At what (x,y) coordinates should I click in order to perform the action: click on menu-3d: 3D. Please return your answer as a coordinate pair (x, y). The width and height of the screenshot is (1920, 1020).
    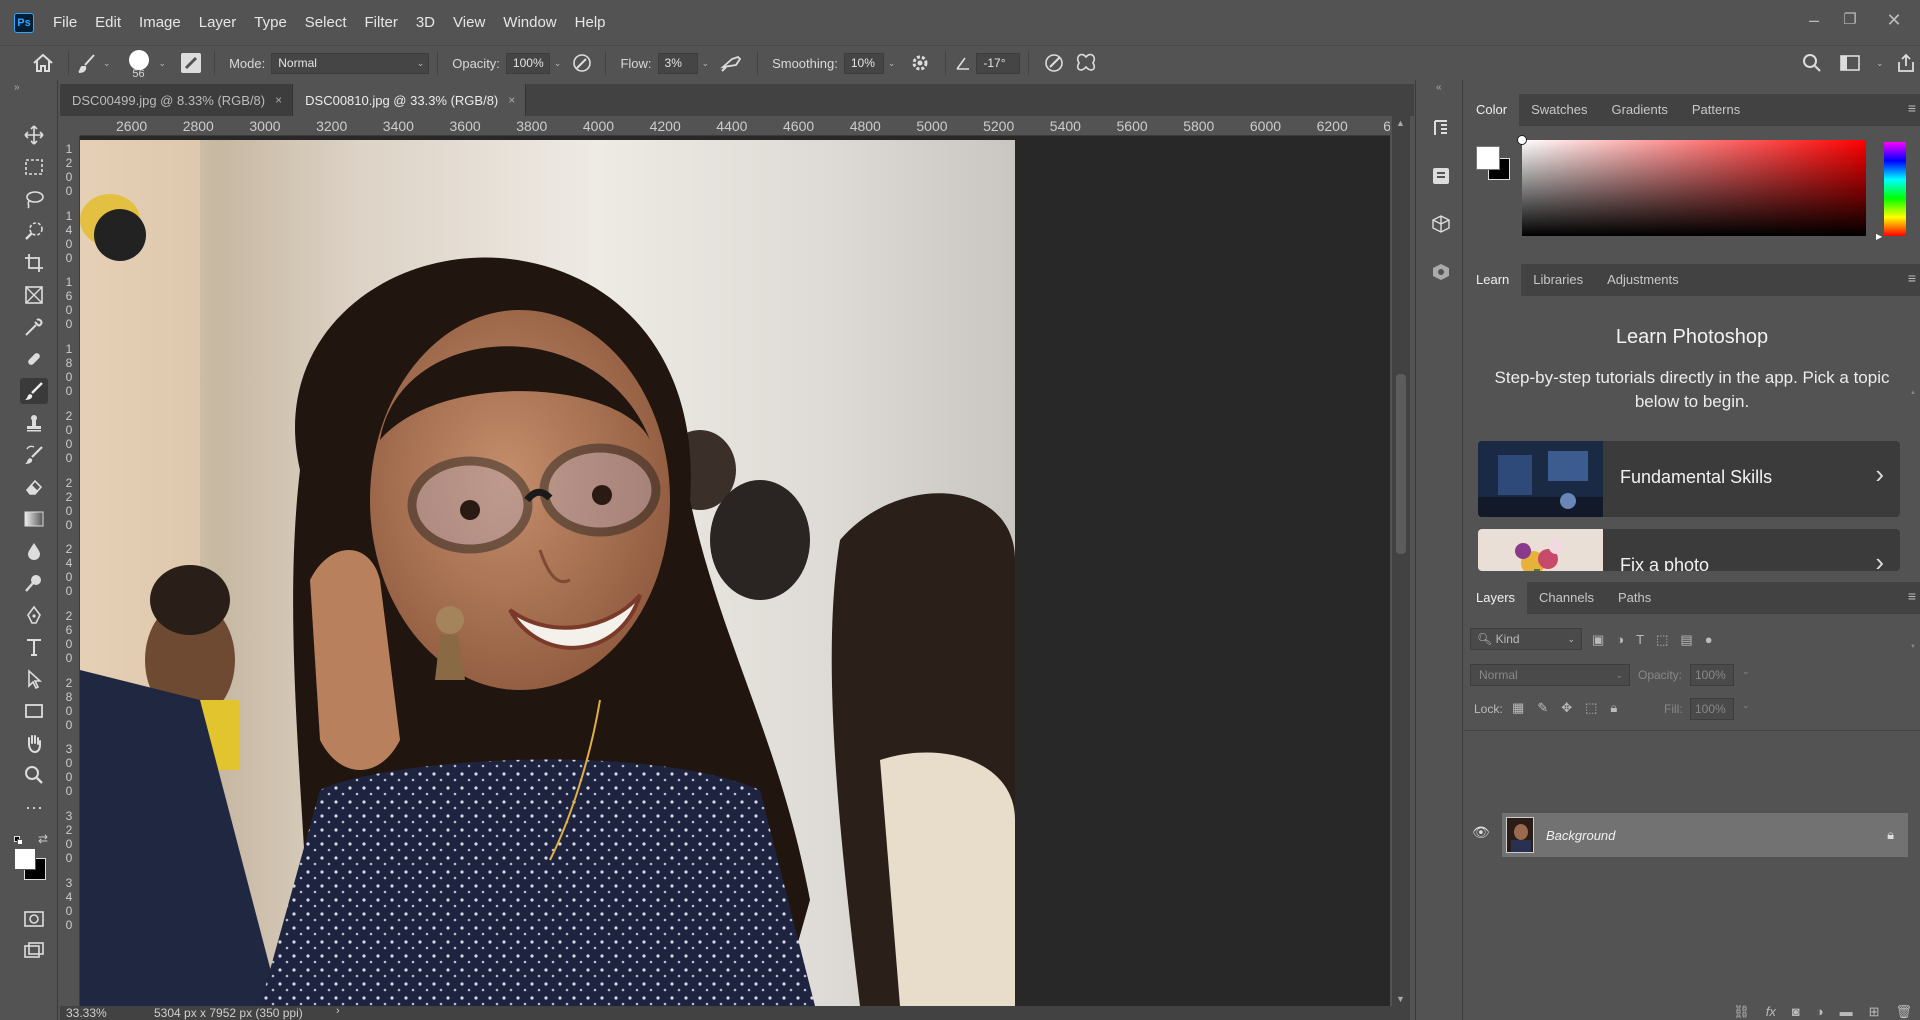
    Looking at the image, I should click on (425, 22).